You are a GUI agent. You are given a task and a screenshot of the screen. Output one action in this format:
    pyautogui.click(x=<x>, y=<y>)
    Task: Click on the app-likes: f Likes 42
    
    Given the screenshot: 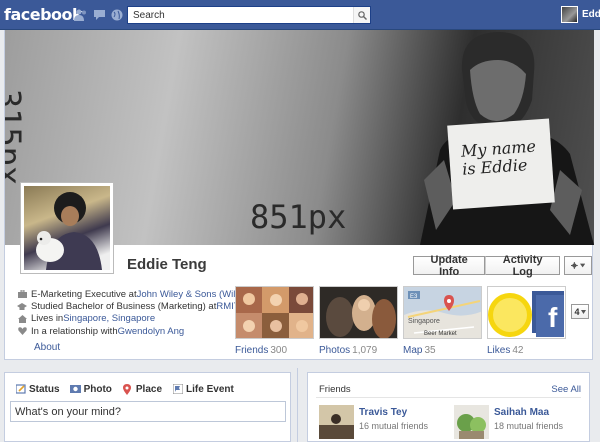 What is the action you would take?
    pyautogui.click(x=526, y=321)
    